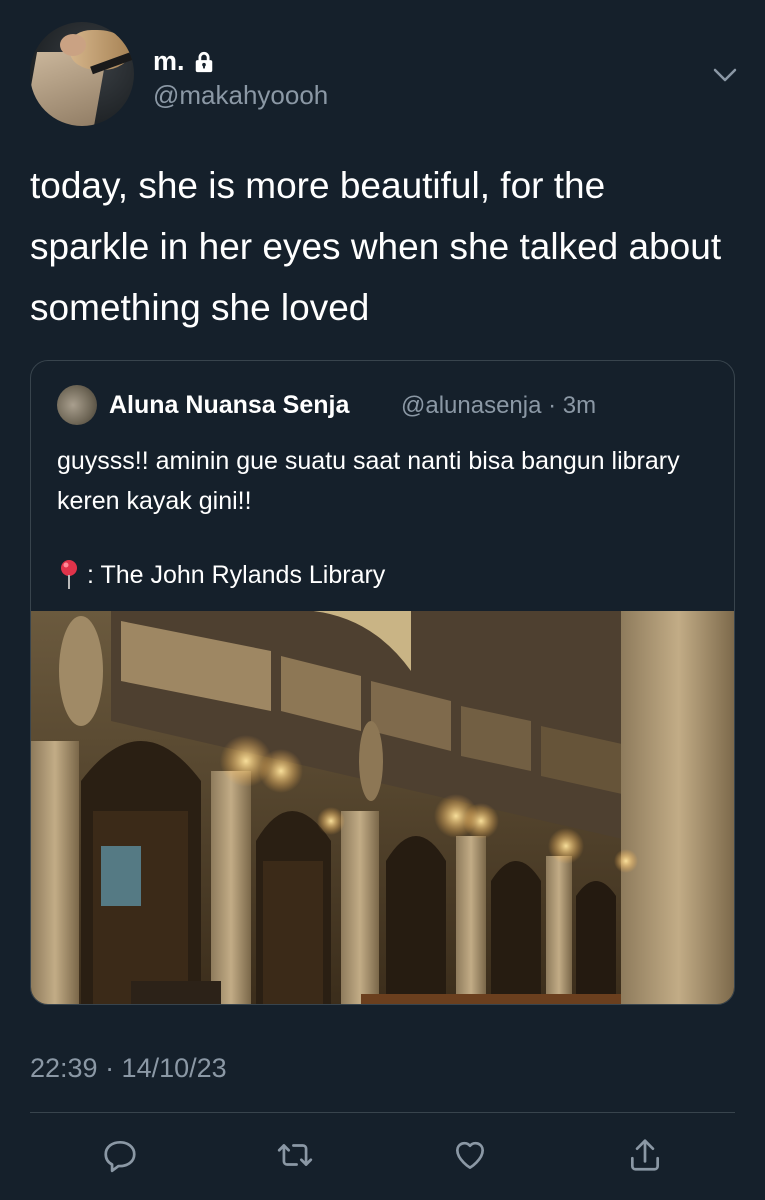 This screenshot has width=765, height=1200. What do you see at coordinates (82, 74) in the screenshot?
I see `author-avatar` at bounding box center [82, 74].